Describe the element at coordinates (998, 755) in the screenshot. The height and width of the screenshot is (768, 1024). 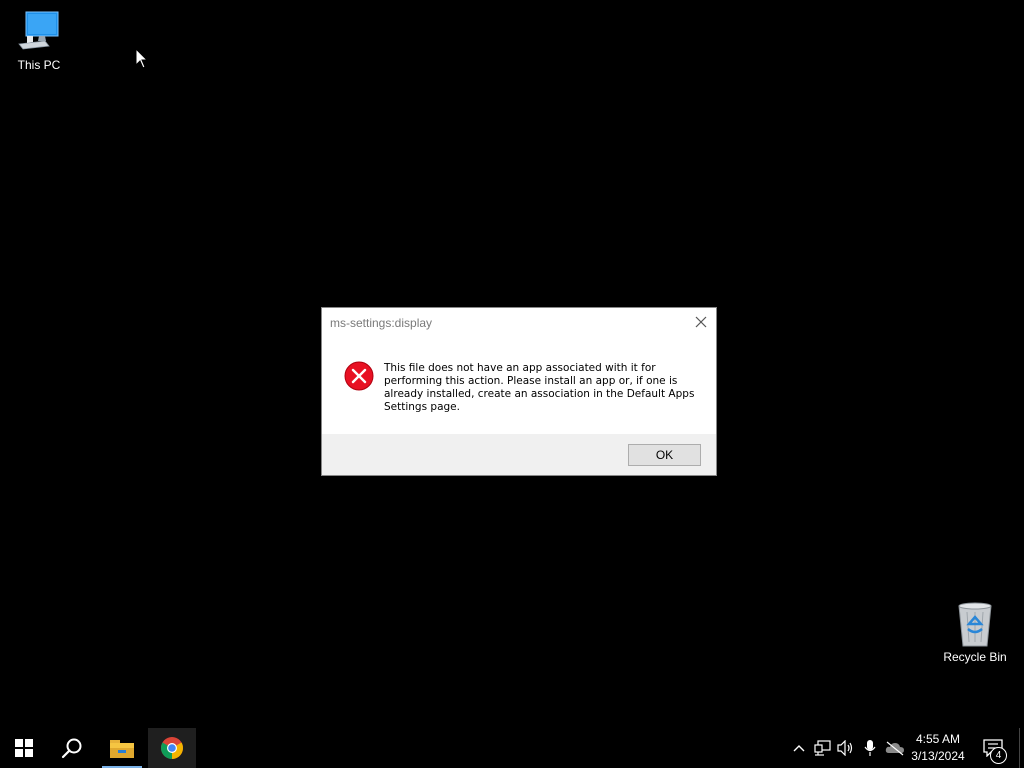
I see `notification-count-badge: 4` at that location.